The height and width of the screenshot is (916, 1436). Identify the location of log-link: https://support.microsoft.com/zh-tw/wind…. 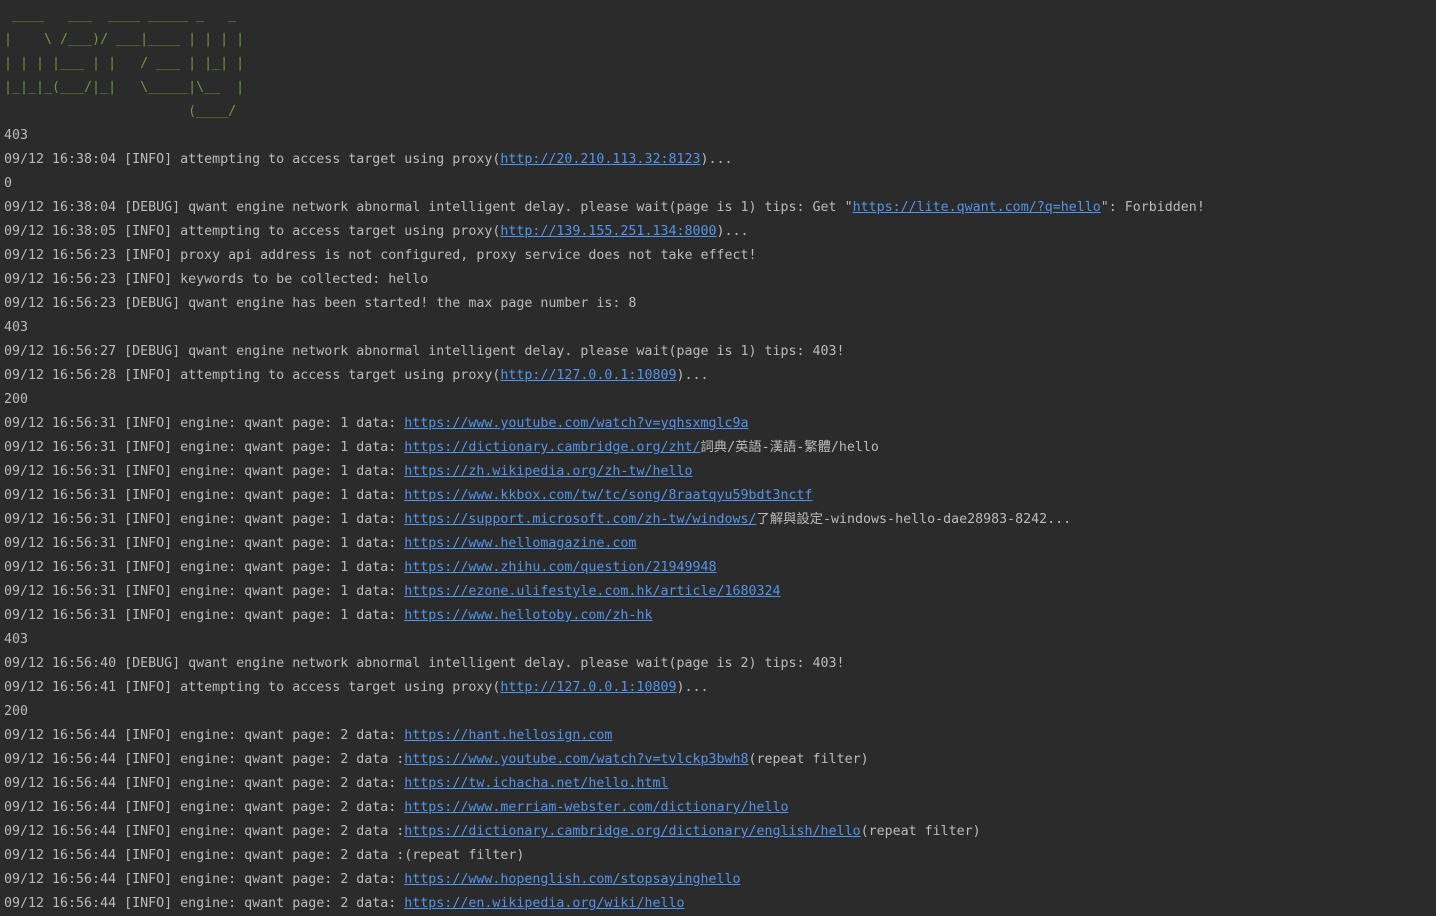
(580, 519).